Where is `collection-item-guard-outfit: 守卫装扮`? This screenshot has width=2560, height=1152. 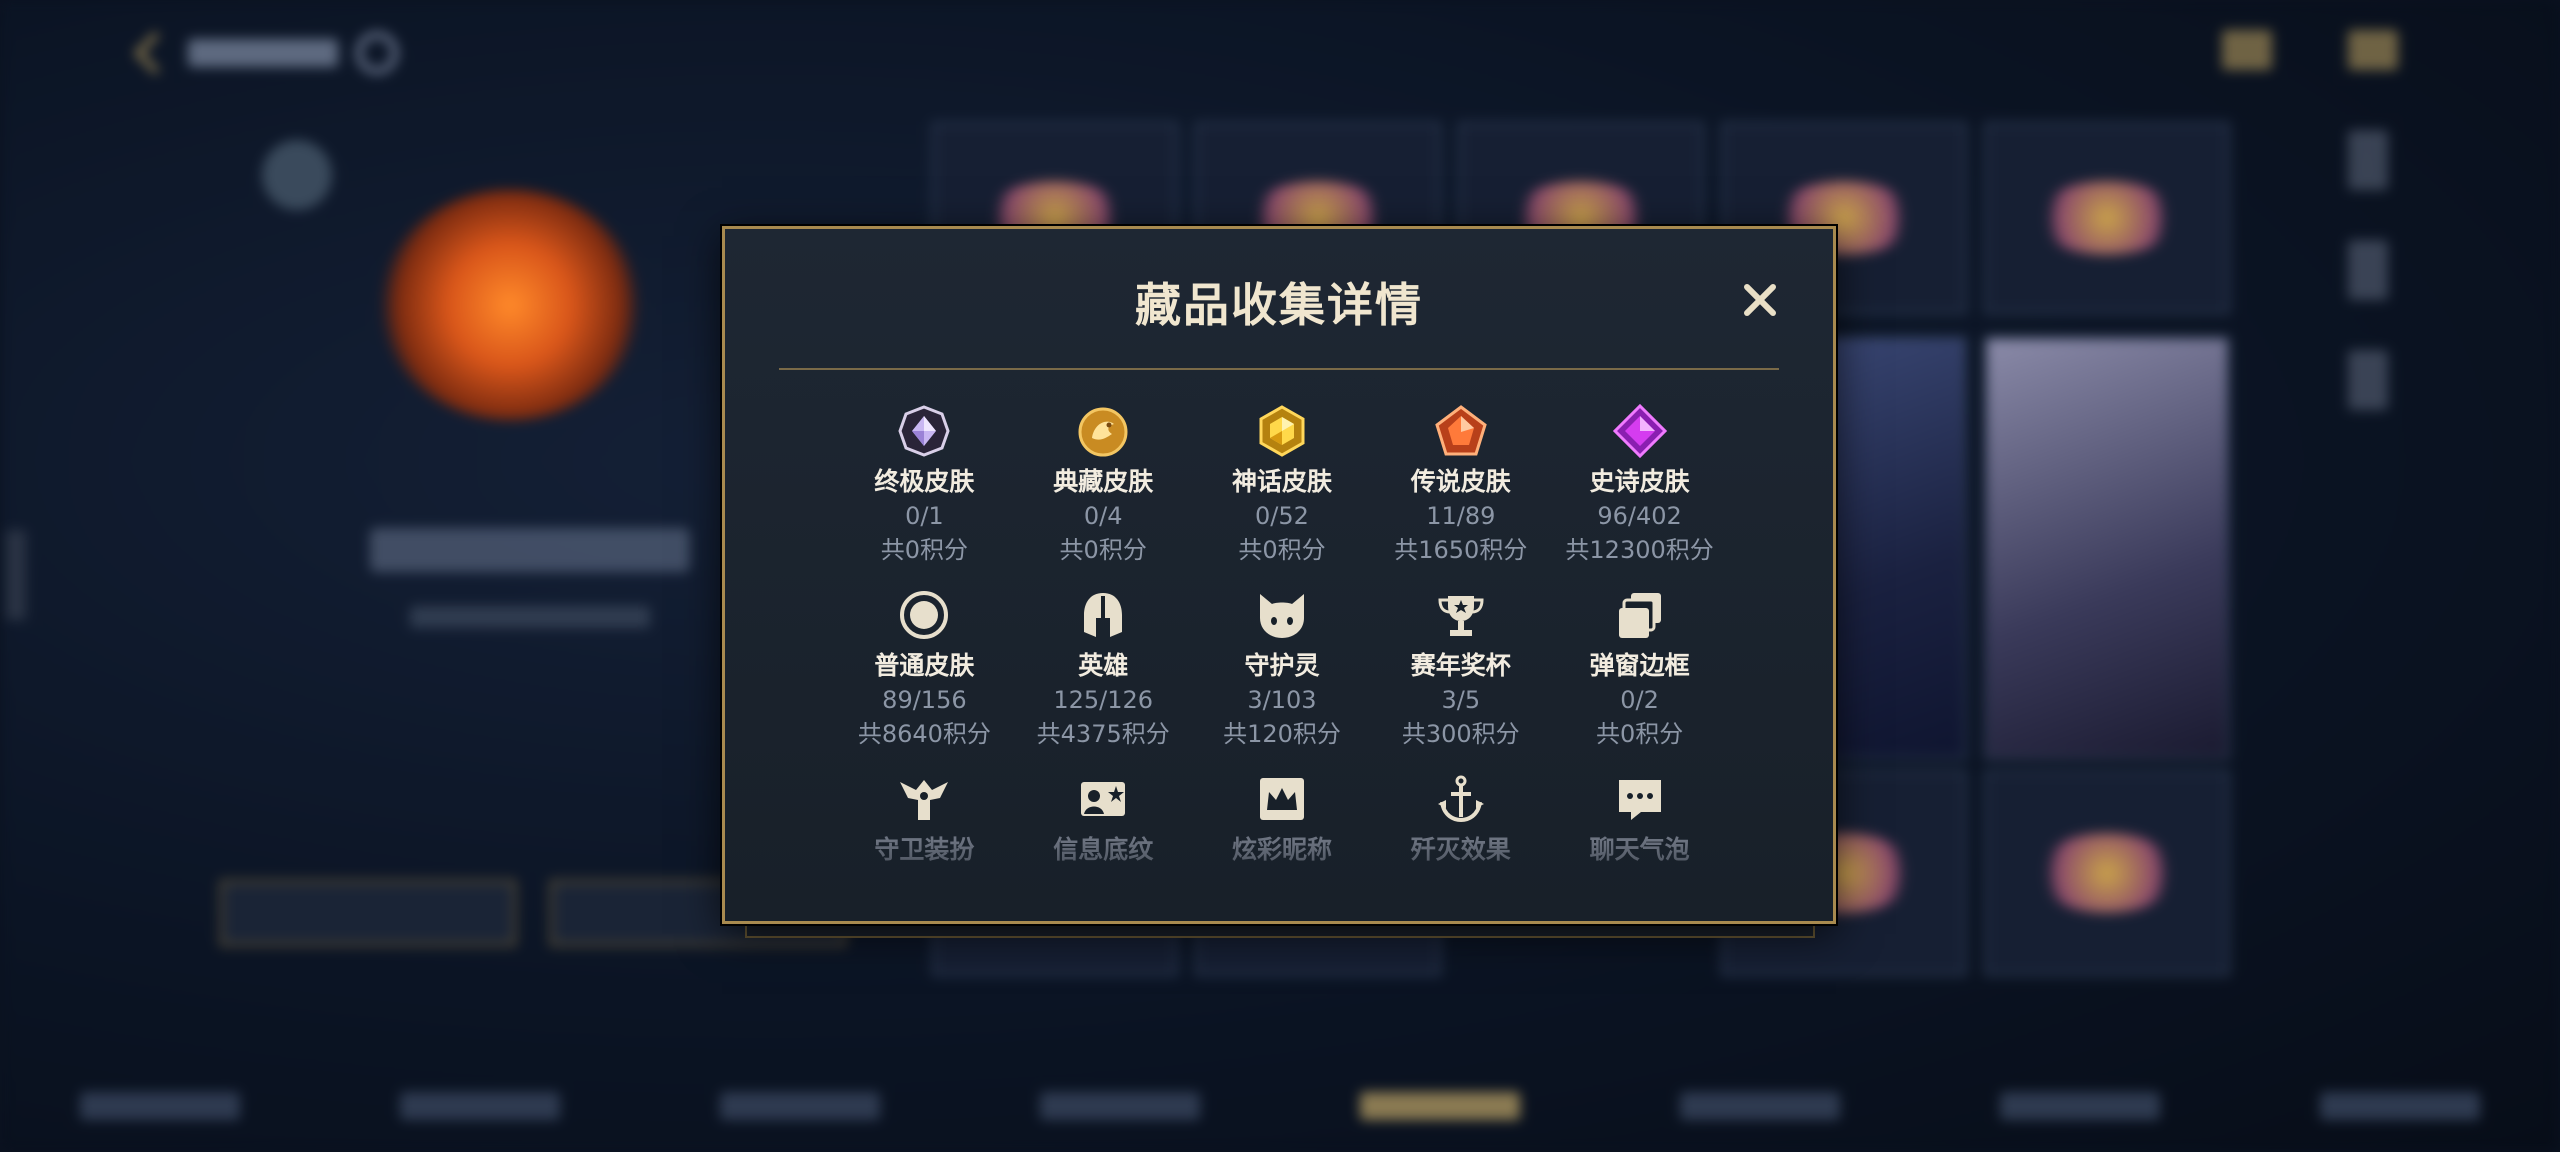
collection-item-guard-outfit: 守卫装扮 is located at coordinates (924, 818).